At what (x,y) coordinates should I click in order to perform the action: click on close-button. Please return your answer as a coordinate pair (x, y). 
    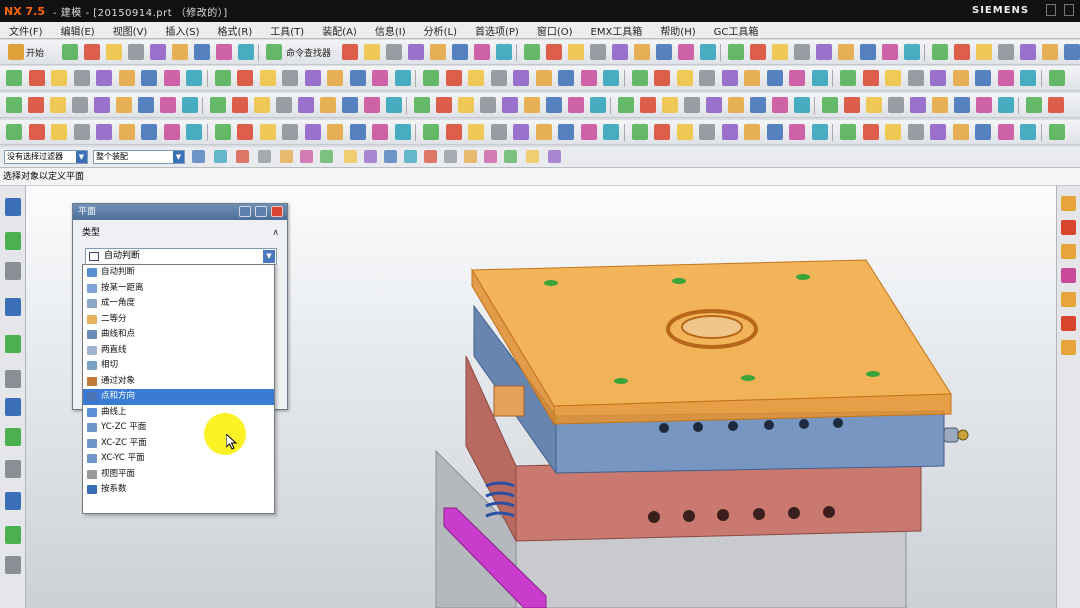
    Looking at the image, I should click on (1069, 10).